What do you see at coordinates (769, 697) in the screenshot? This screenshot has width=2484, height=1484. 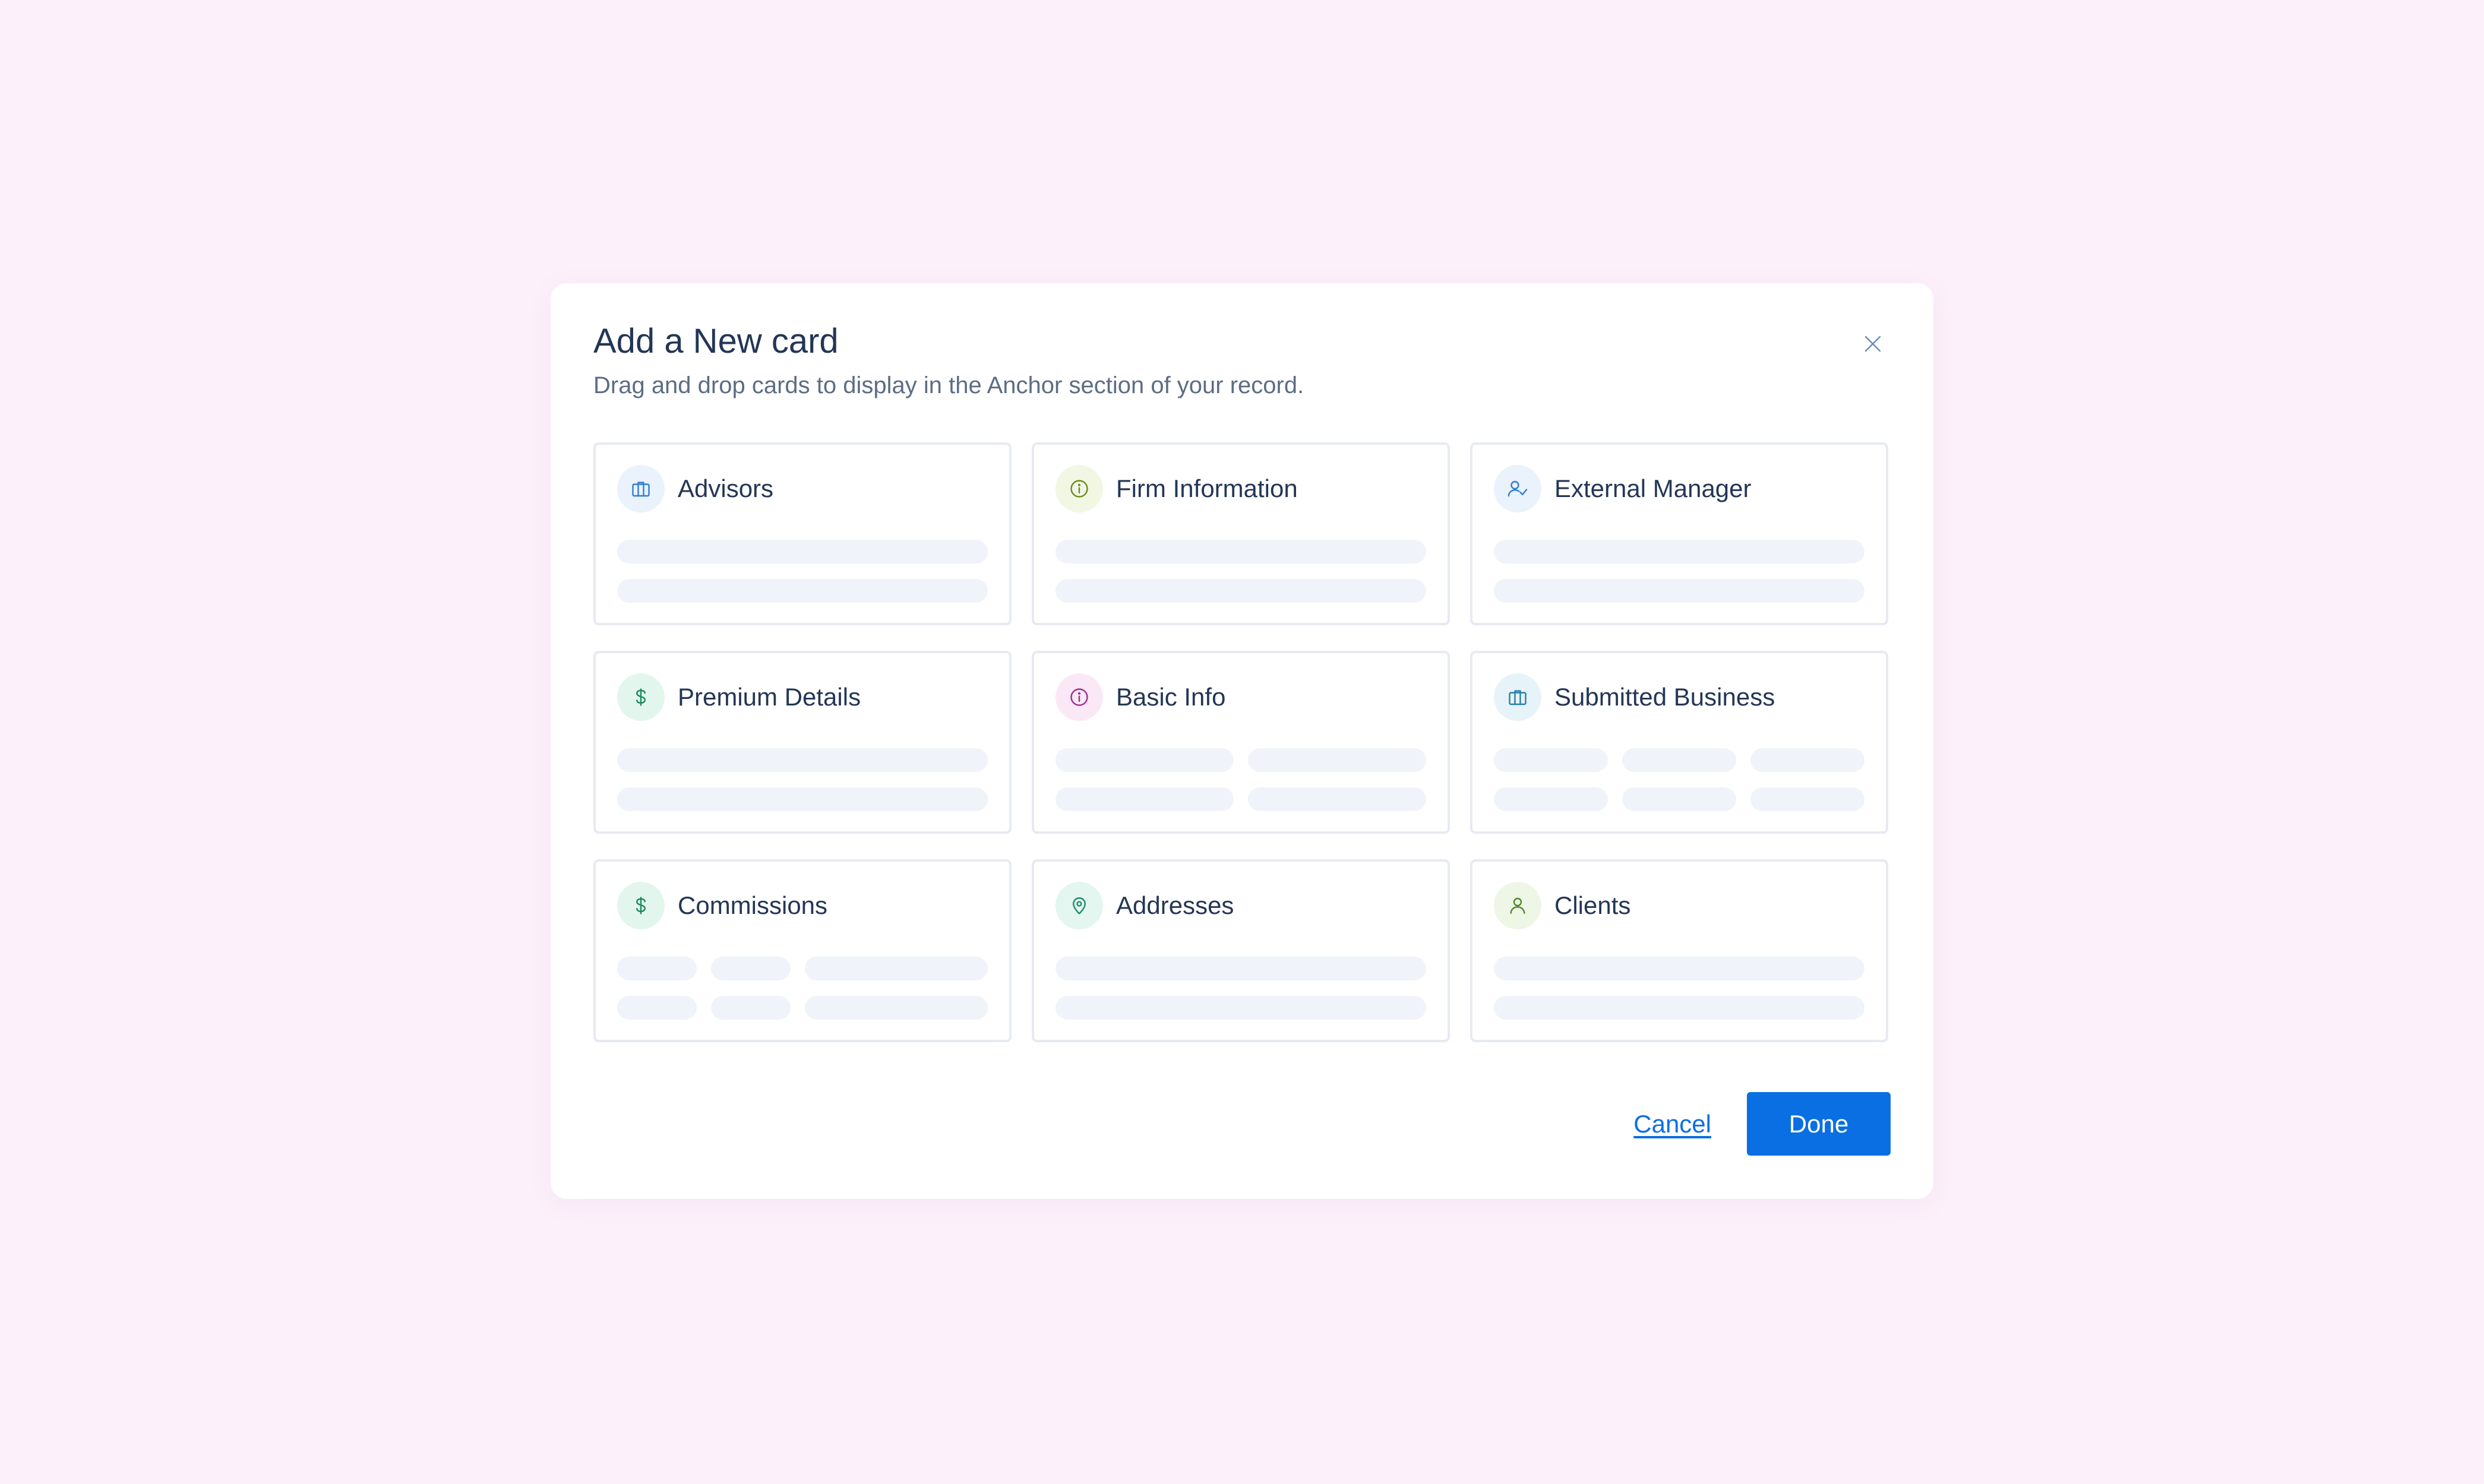 I see `card-title: Premium Details` at bounding box center [769, 697].